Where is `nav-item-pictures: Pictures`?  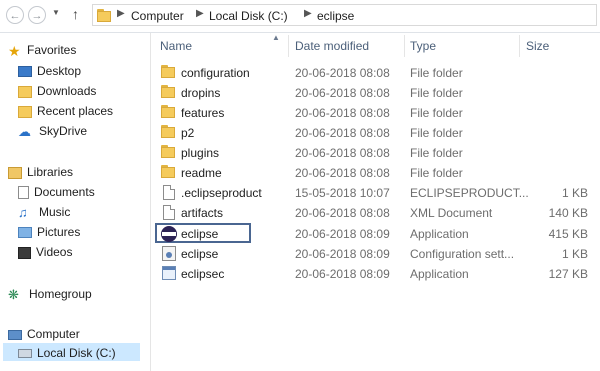
nav-item-pictures: Pictures is located at coordinates (49, 232).